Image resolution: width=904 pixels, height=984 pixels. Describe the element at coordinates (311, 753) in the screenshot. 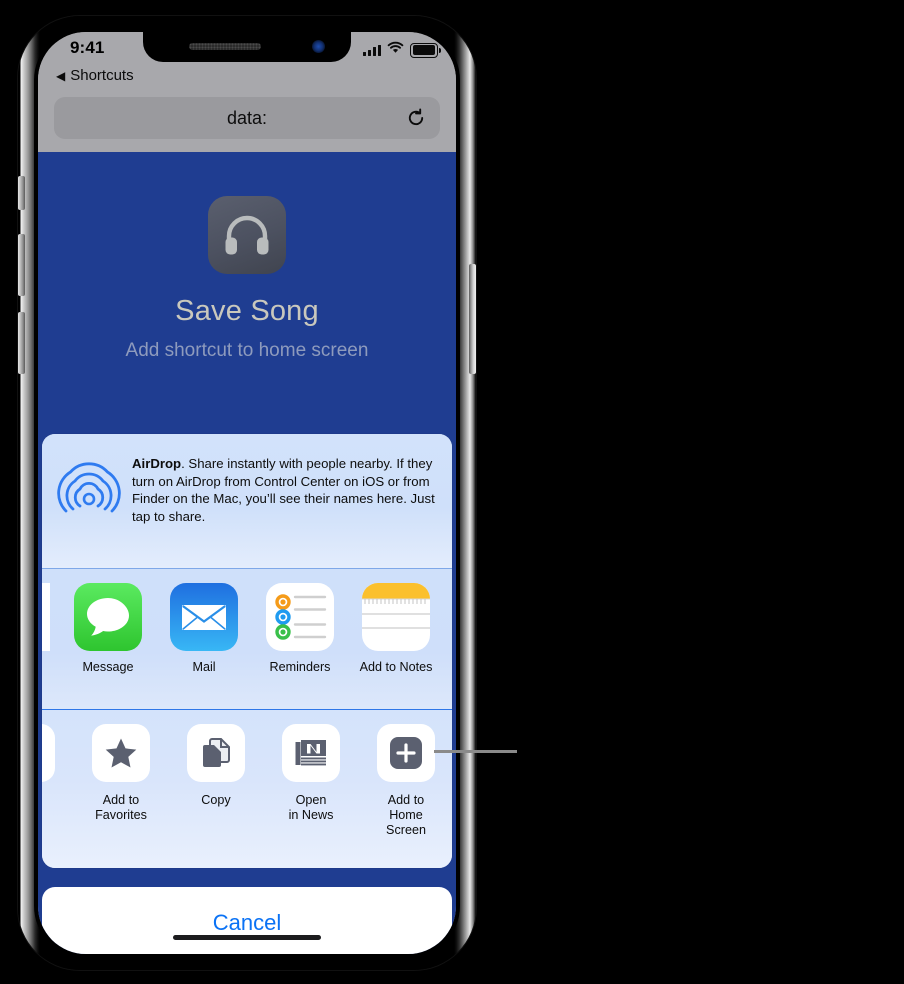

I see `news-icon` at that location.